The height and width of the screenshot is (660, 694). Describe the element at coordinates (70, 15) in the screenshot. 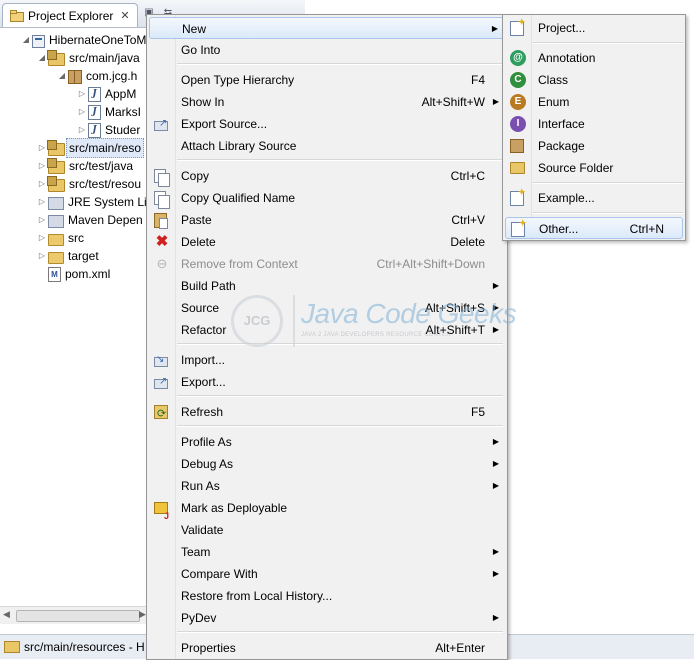

I see `tab-project-explorer: Project Explorer ✕` at that location.